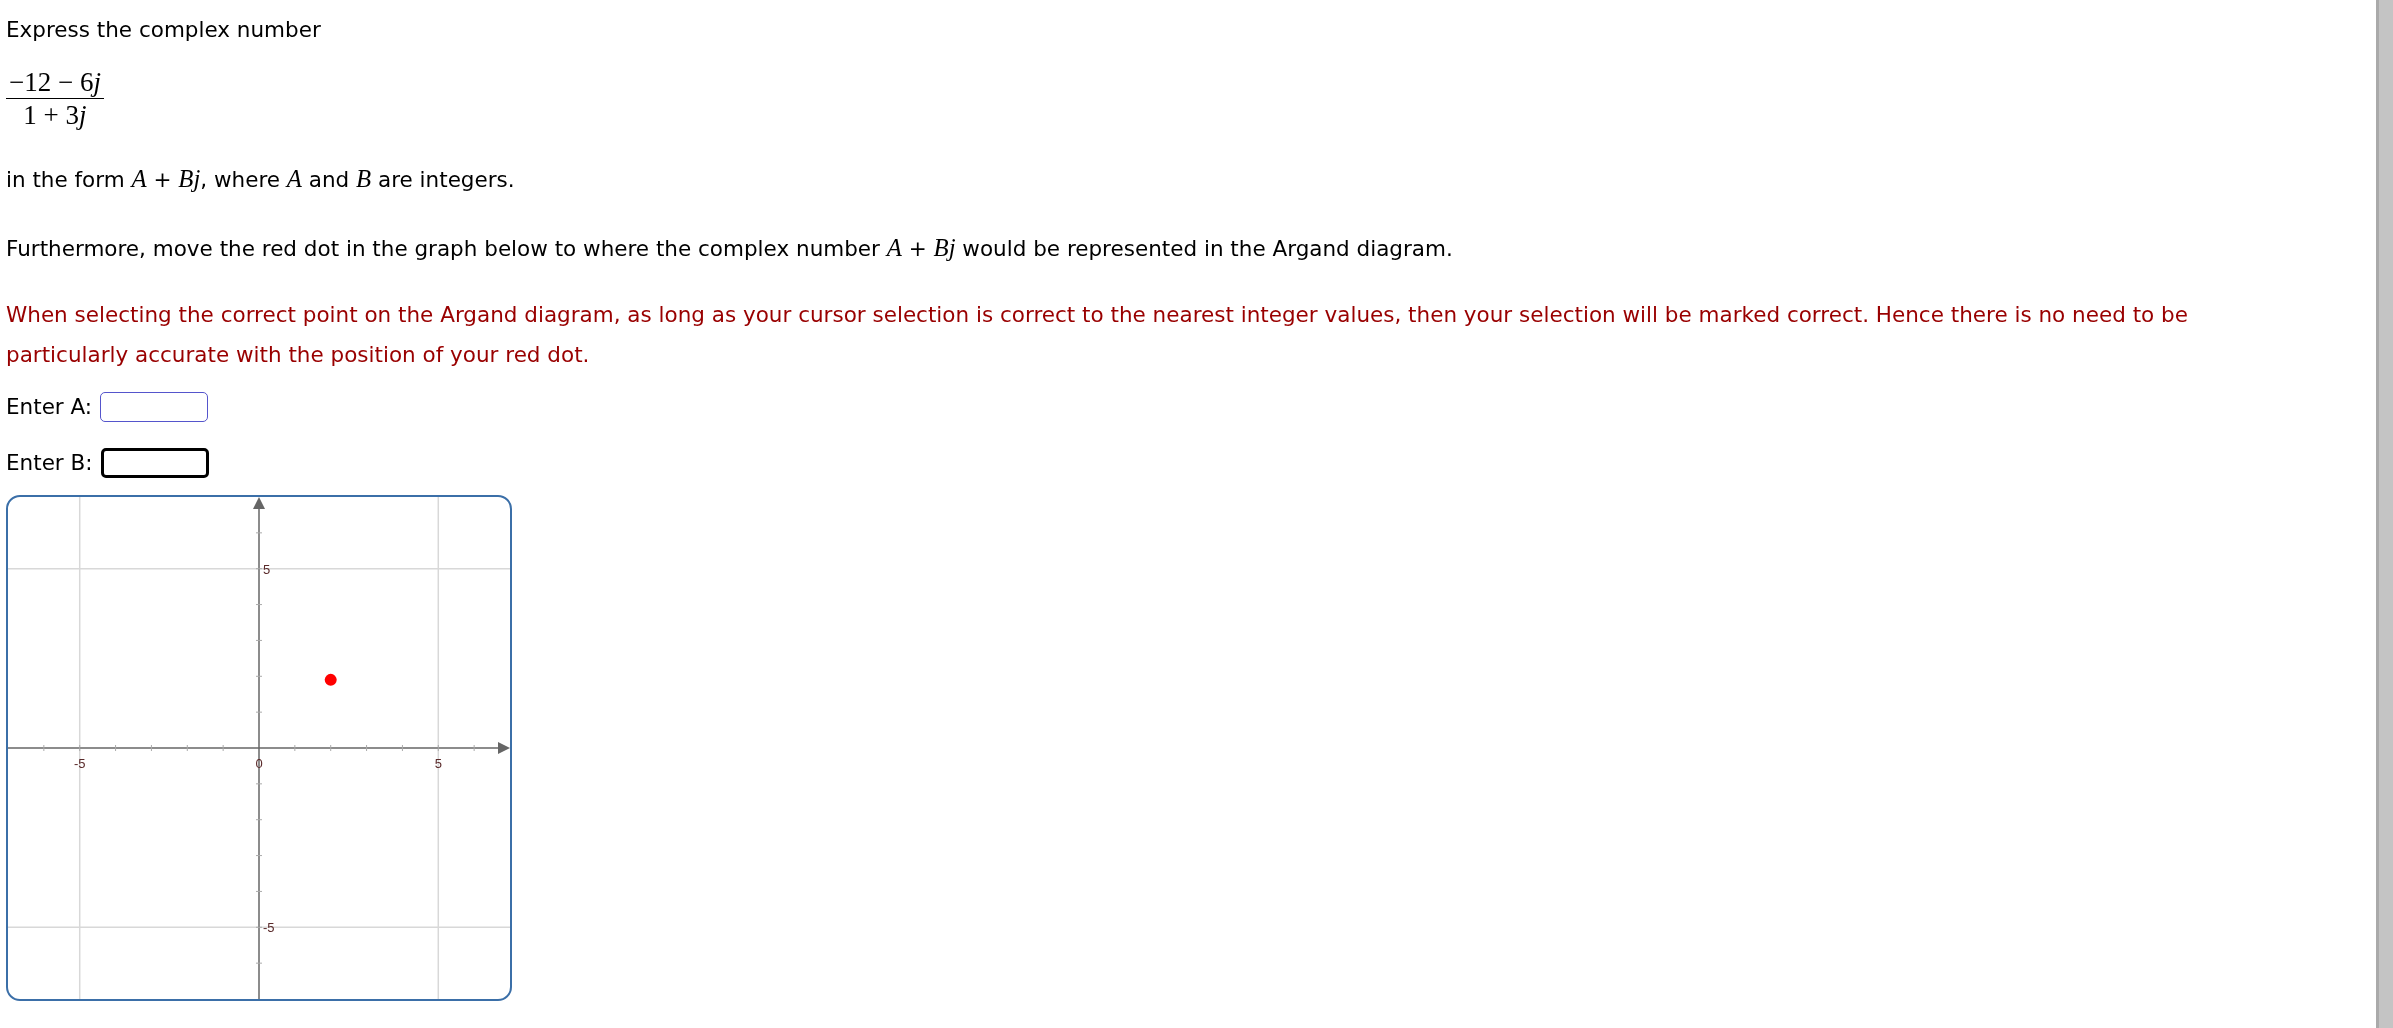 The image size is (2393, 1028). Describe the element at coordinates (259, 763) in the screenshot. I see `axis-tick-label: 0` at that location.